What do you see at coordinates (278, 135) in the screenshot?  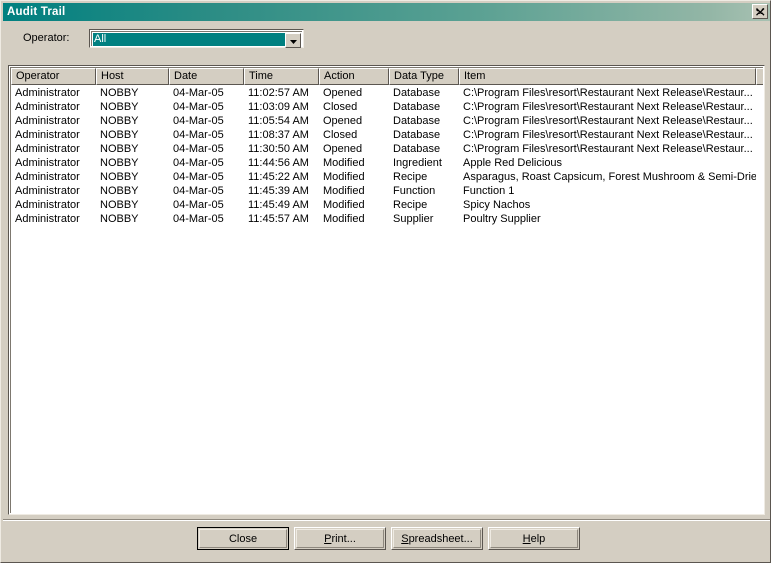 I see `cell-time: 11:08:37 AM` at bounding box center [278, 135].